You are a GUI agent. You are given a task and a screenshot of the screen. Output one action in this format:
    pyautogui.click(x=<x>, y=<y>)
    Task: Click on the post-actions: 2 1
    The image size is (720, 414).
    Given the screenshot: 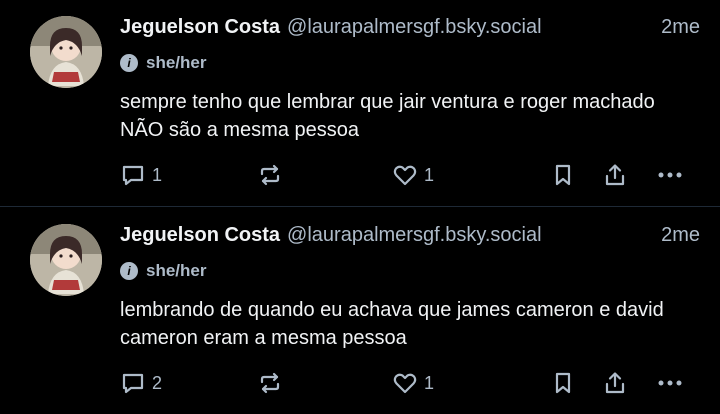 What is the action you would take?
    pyautogui.click(x=405, y=383)
    